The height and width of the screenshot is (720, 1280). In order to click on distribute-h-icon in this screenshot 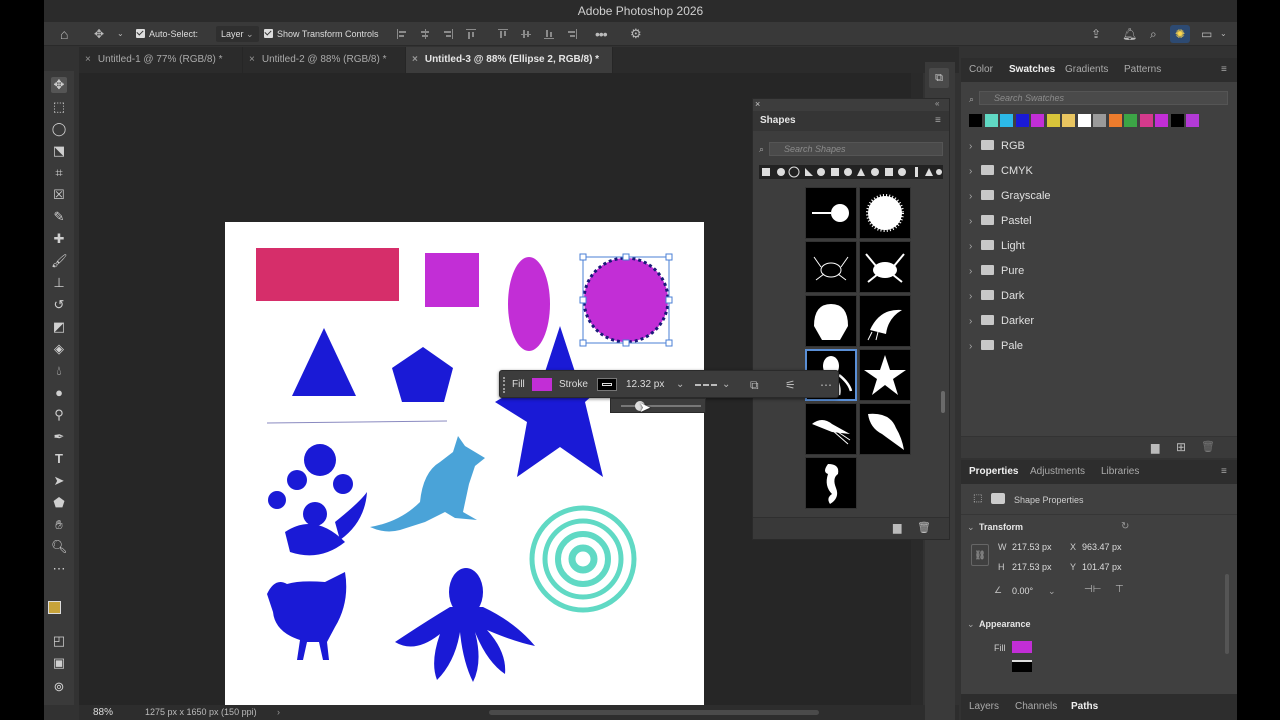, I will do `click(471, 34)`.